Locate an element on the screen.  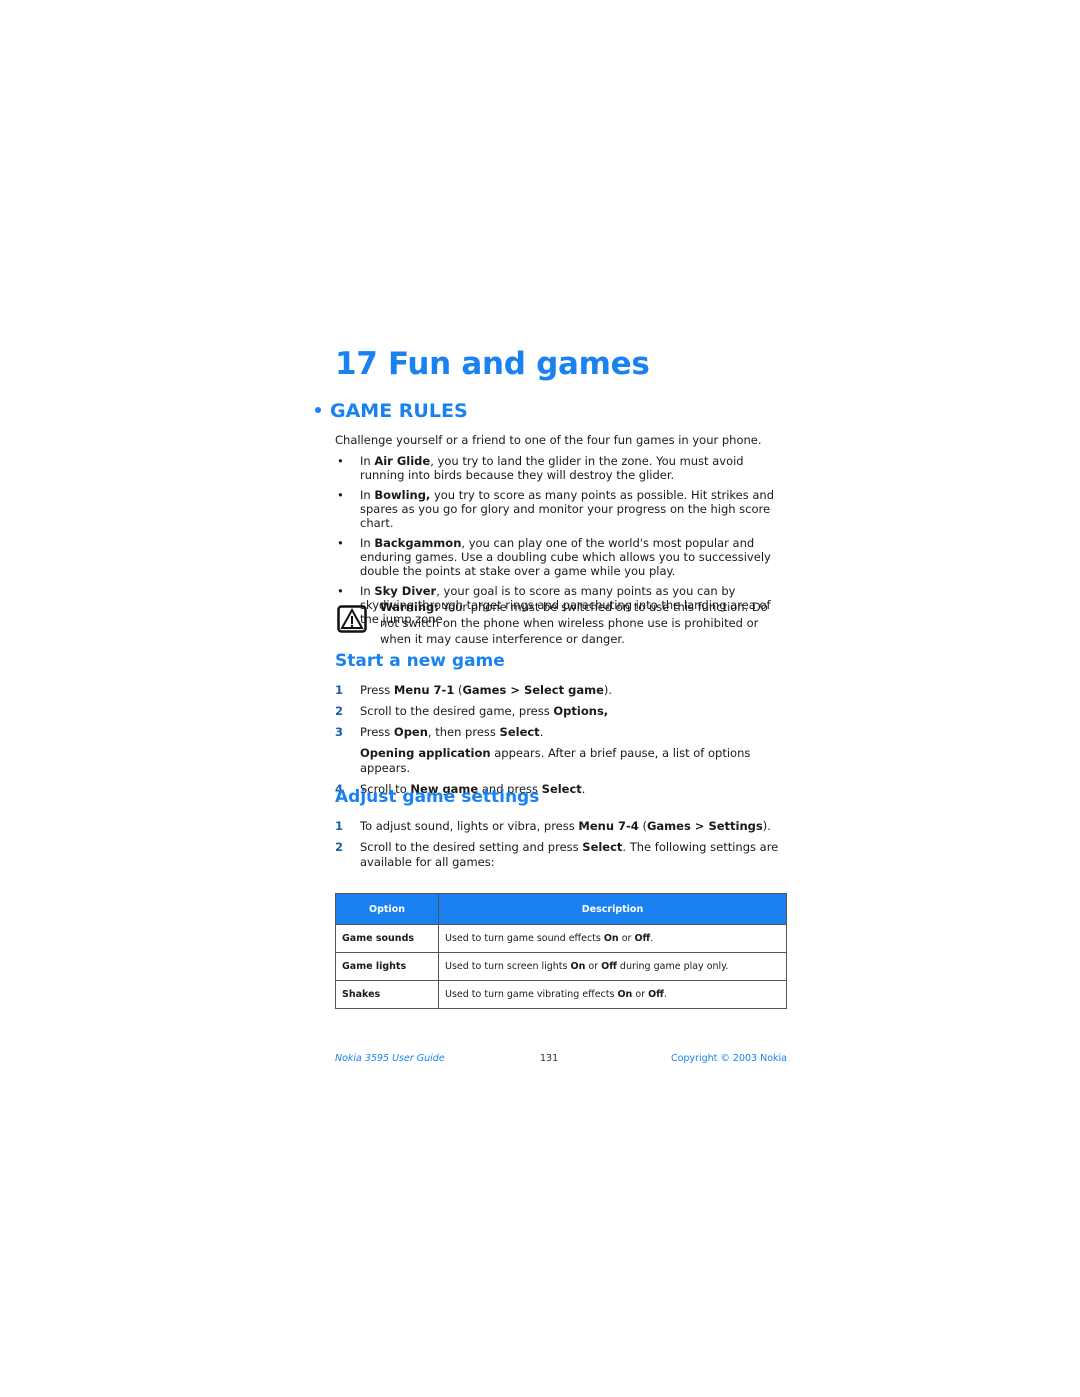
start-new-game-title: Start a new game is located at coordinates (420, 661).